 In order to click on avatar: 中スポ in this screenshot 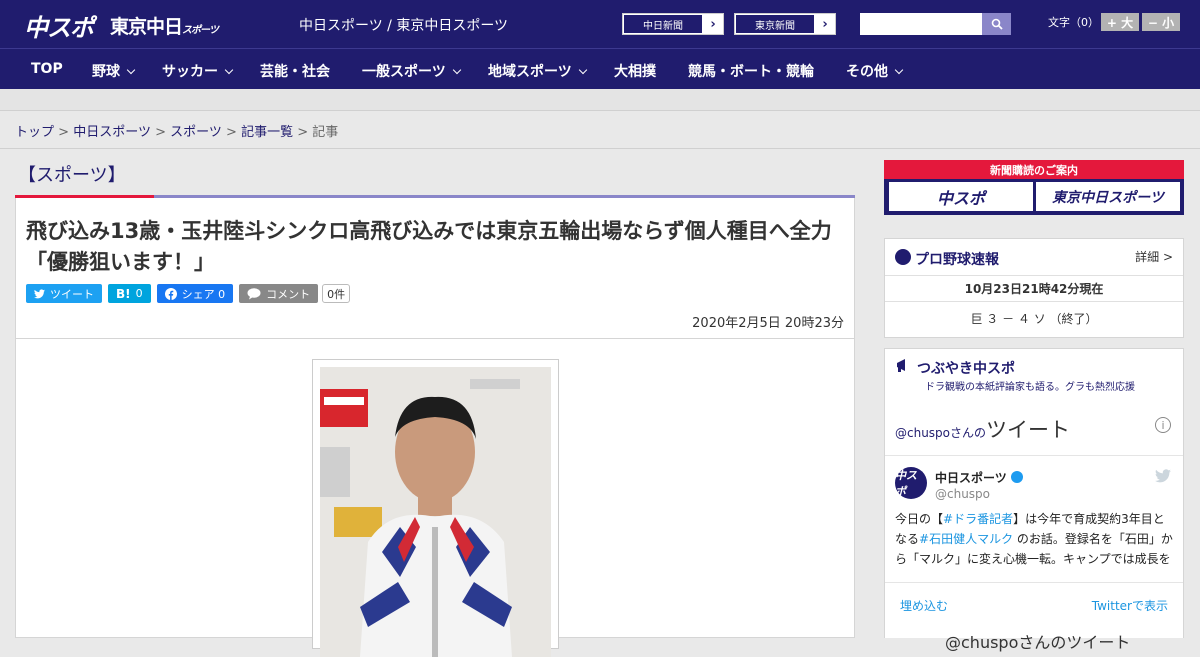, I will do `click(911, 483)`.